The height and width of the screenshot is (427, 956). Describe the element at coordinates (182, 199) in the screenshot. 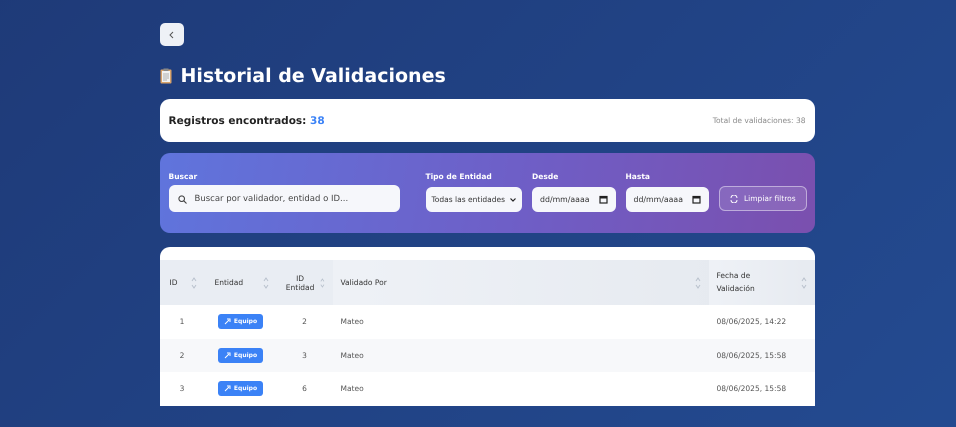

I see `search-icon` at that location.